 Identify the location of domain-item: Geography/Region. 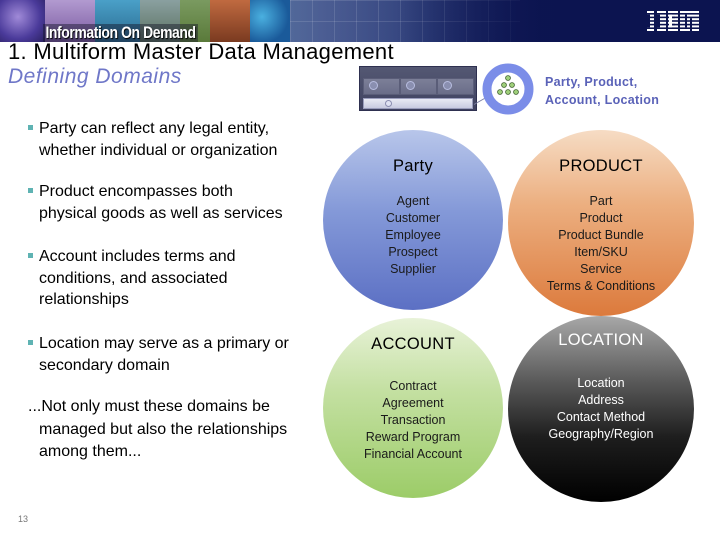
(601, 434).